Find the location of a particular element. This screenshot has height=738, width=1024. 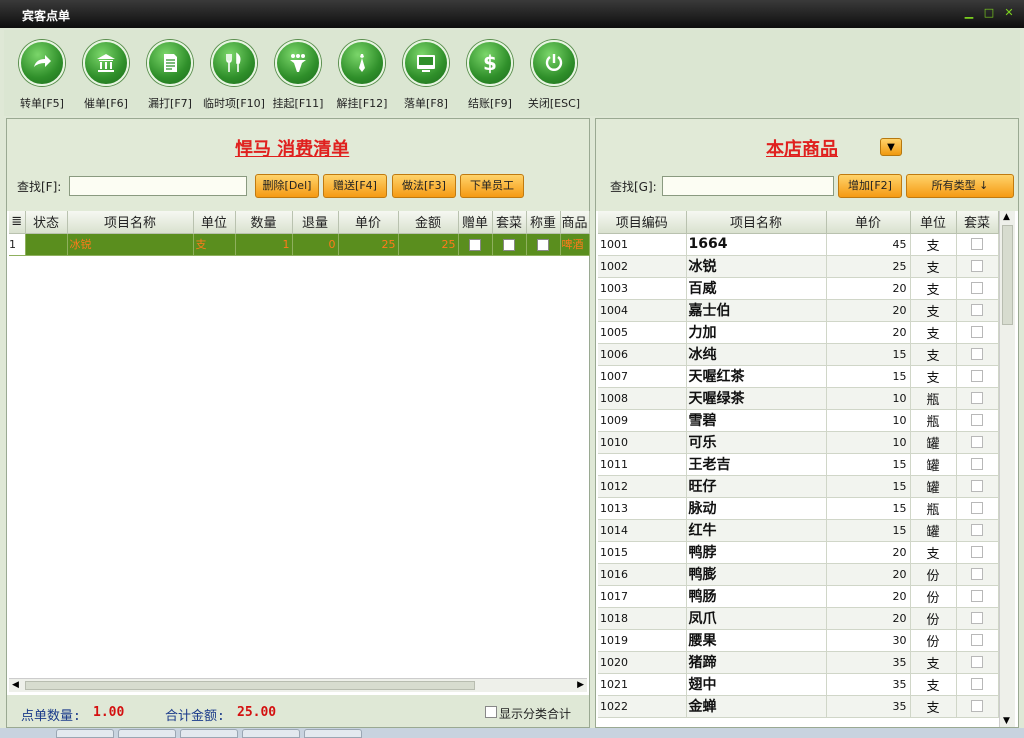

scroll-down-icon: ▼ is located at coordinates (1006, 721).